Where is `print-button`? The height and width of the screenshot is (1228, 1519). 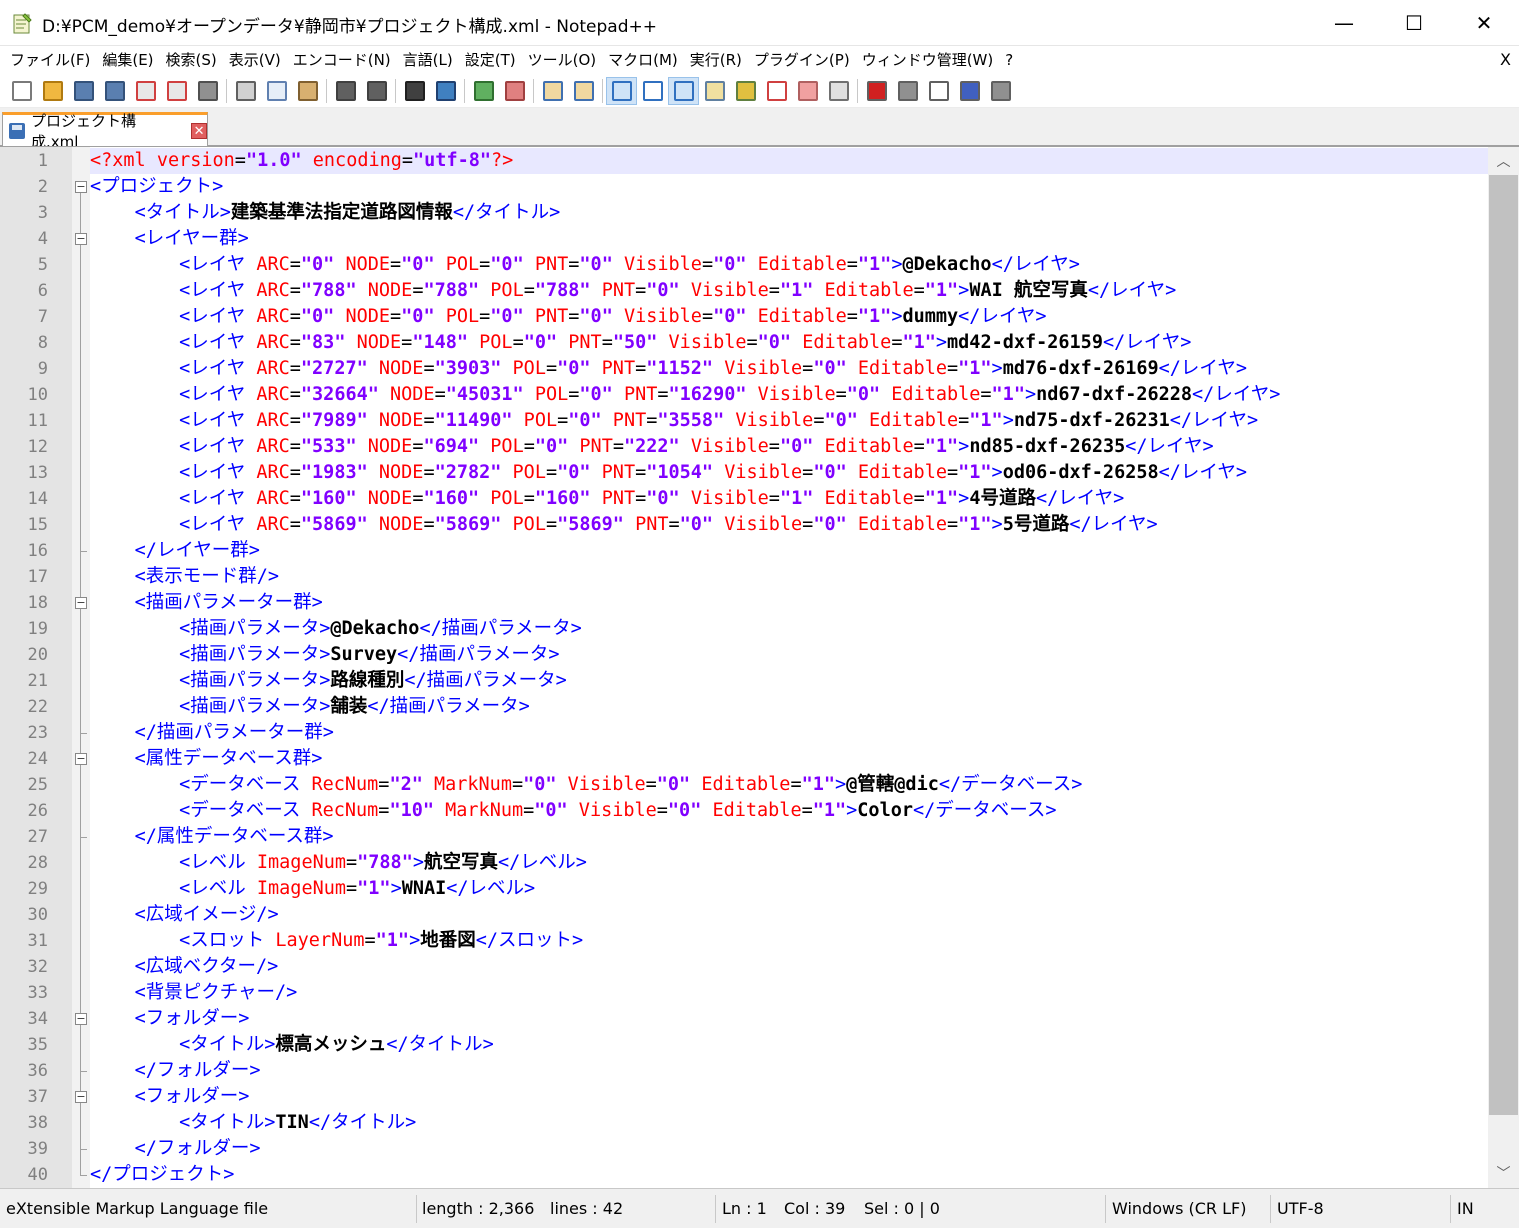 print-button is located at coordinates (207, 91).